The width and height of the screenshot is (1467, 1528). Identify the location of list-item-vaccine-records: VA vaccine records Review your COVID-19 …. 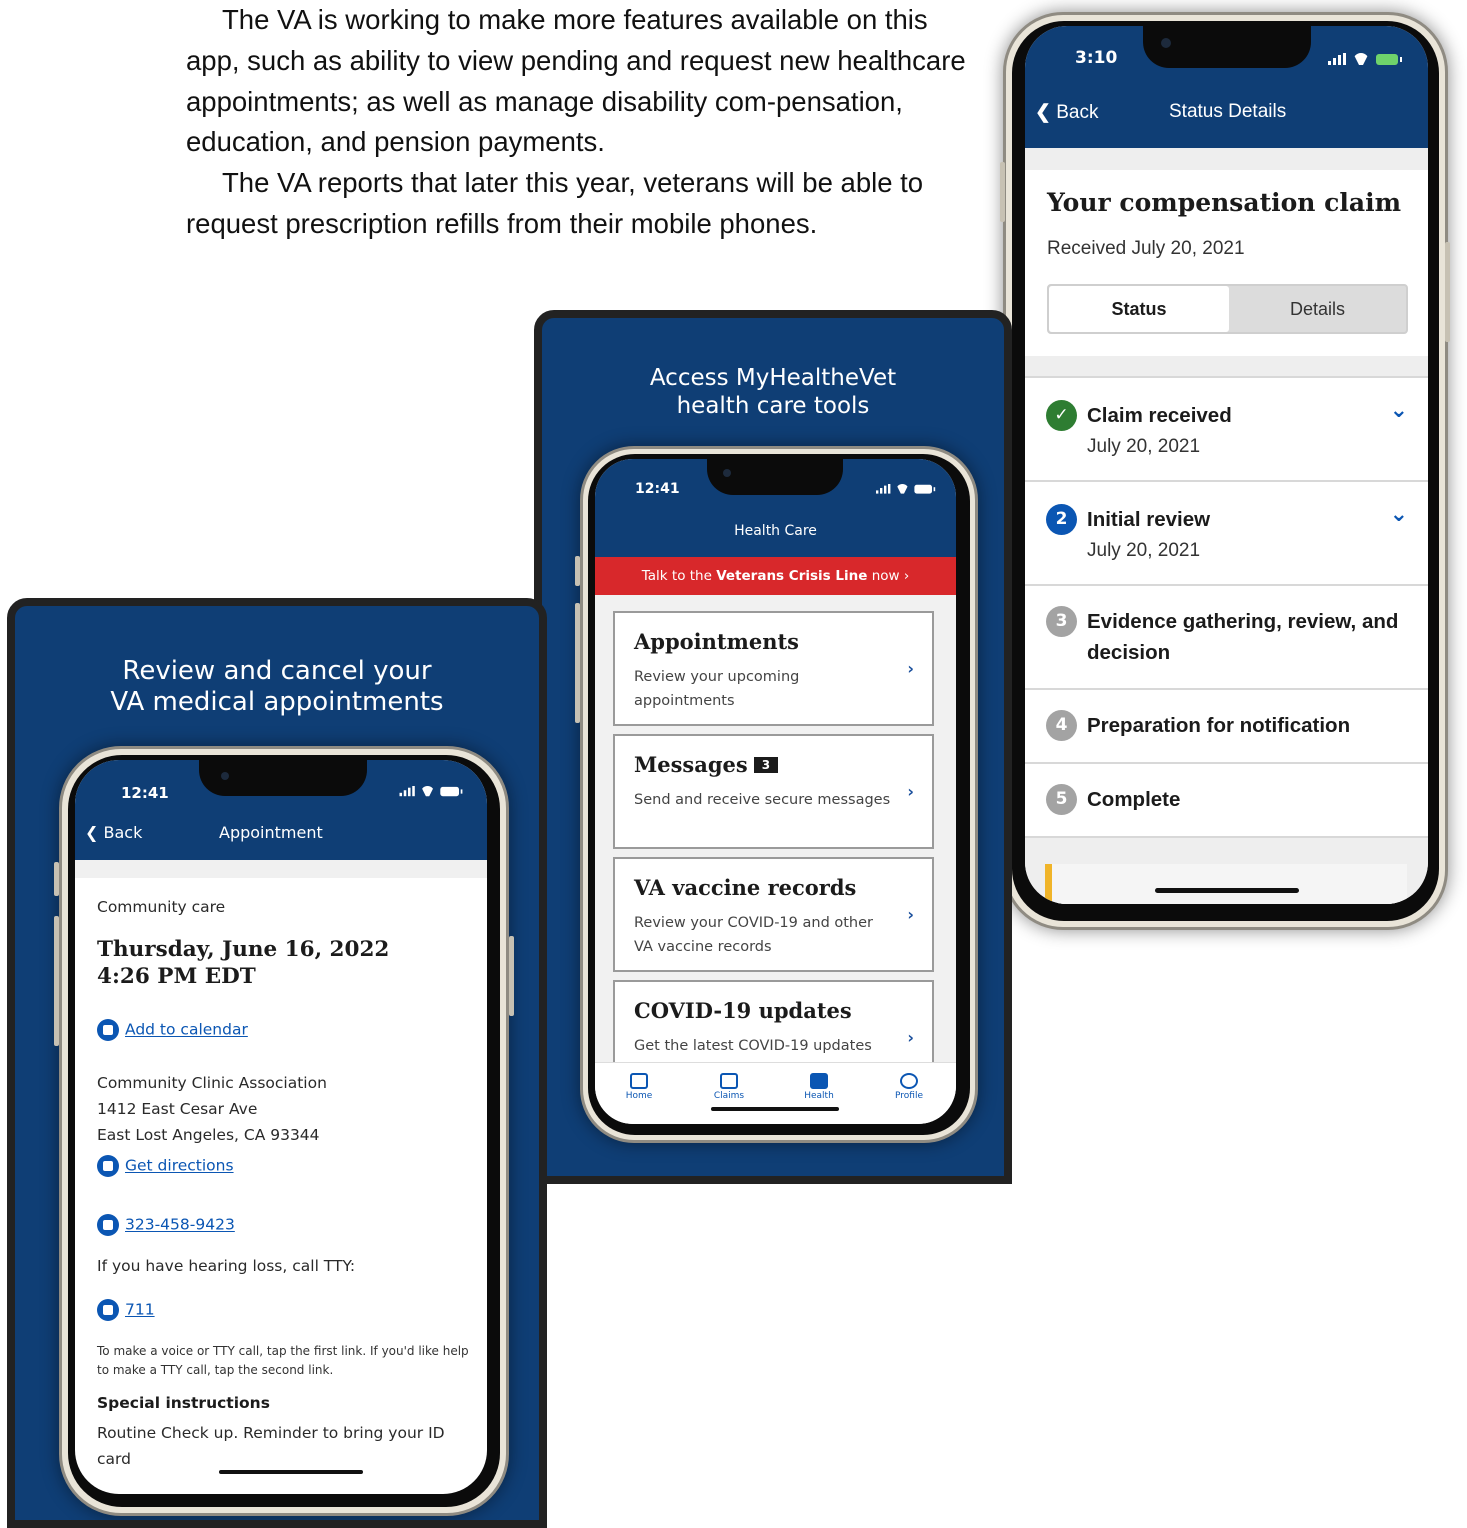
(773, 914).